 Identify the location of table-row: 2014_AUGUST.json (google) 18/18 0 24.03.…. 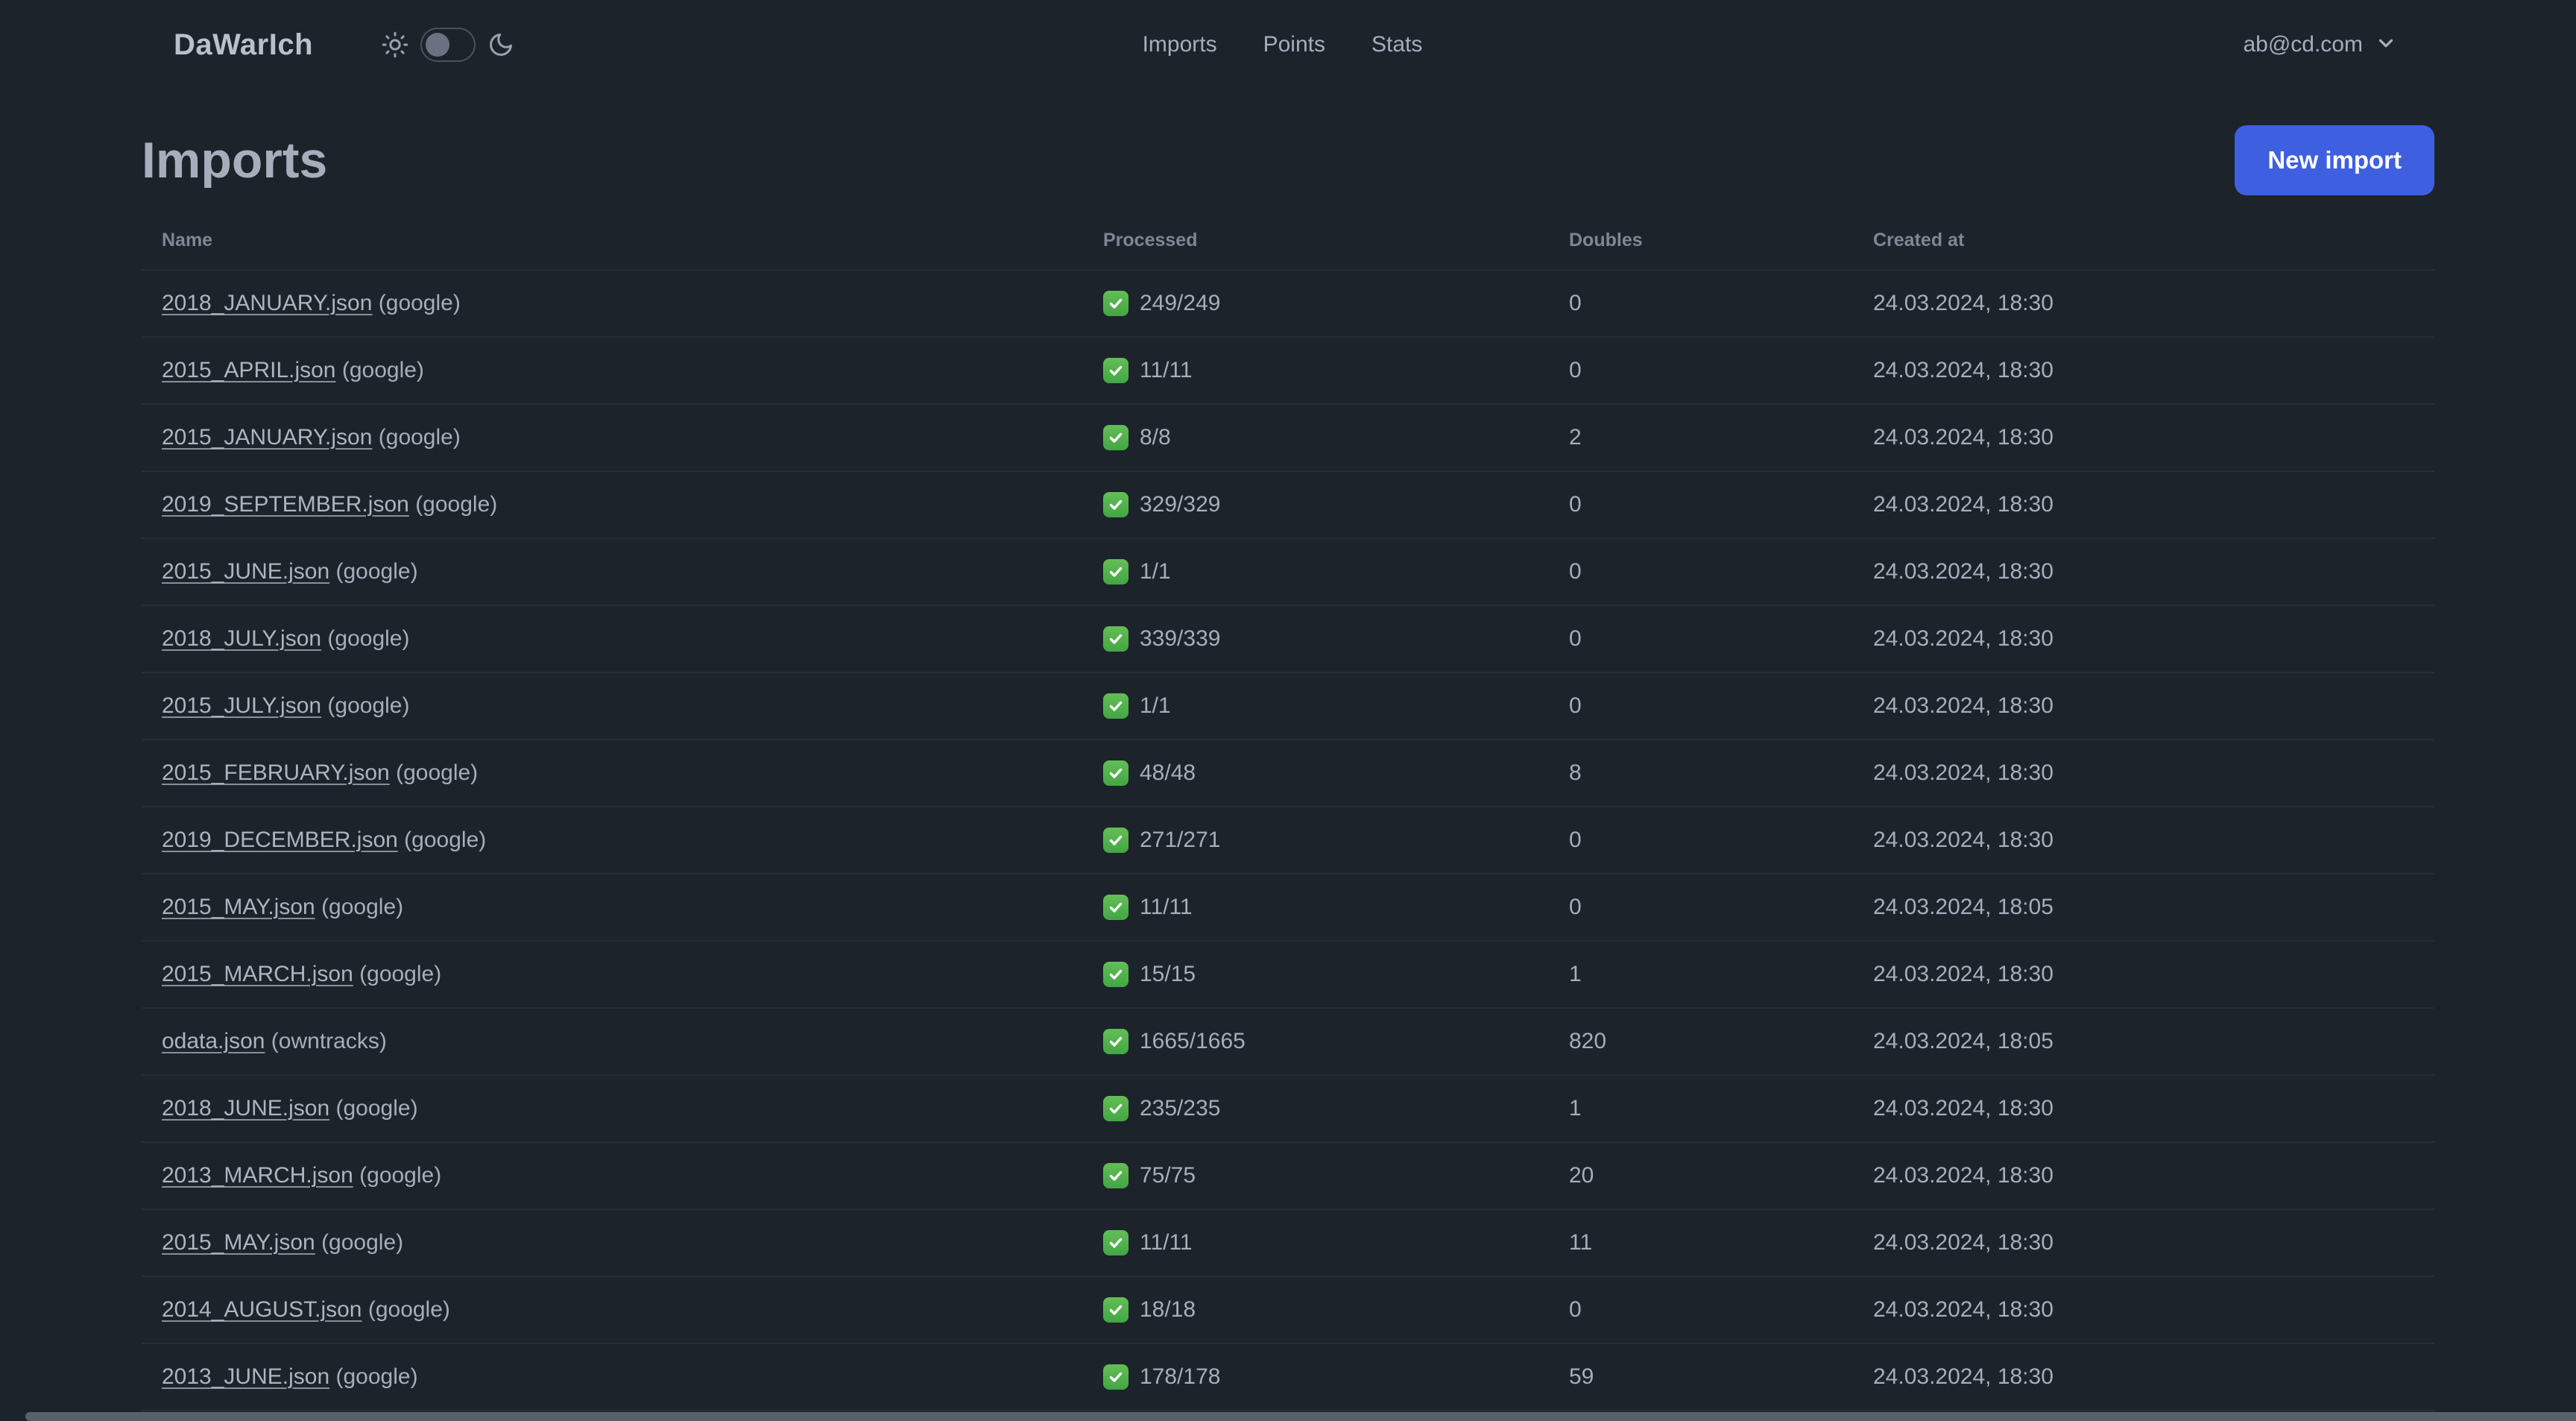
(1288, 1310).